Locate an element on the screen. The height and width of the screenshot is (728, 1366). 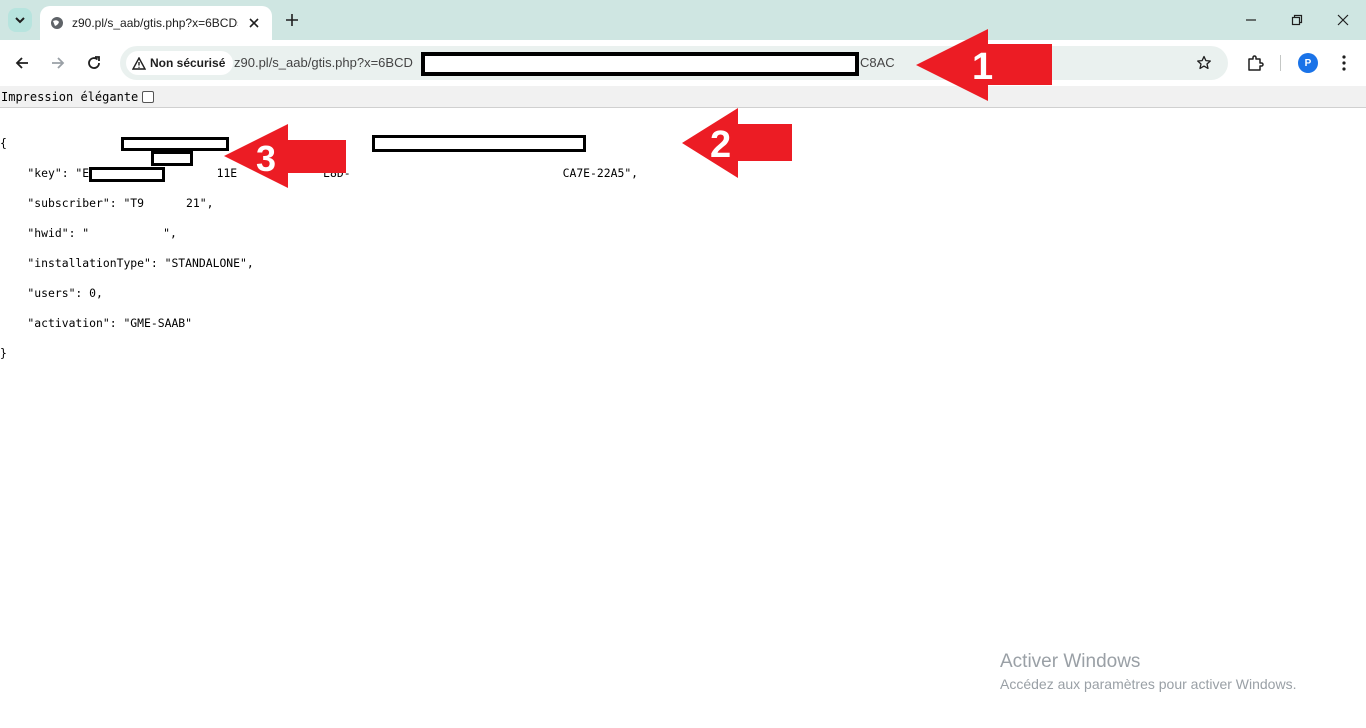
tab-close-button is located at coordinates (254, 23).